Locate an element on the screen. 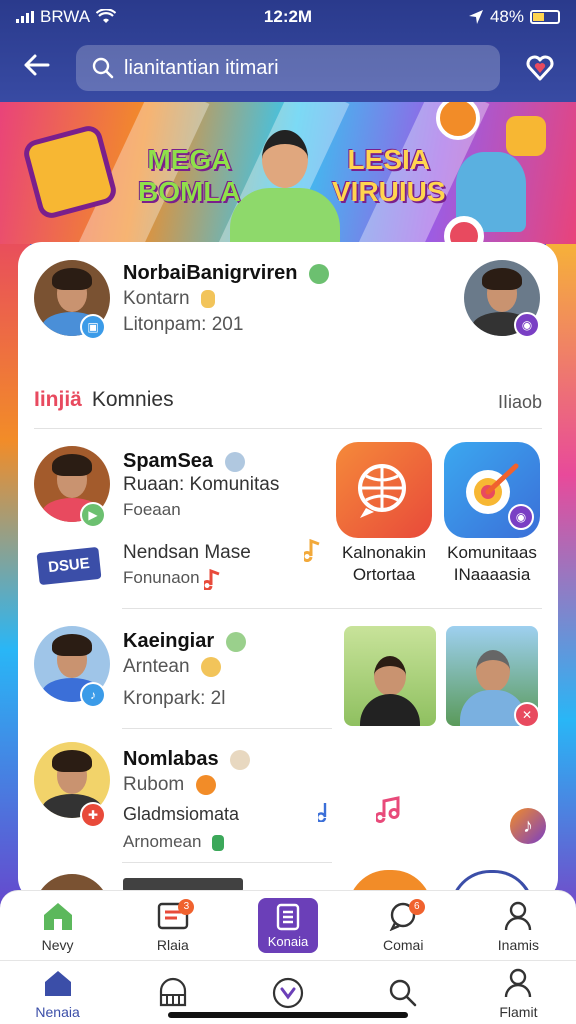 The image size is (576, 1024). tab-label: Inamis is located at coordinates (518, 944).